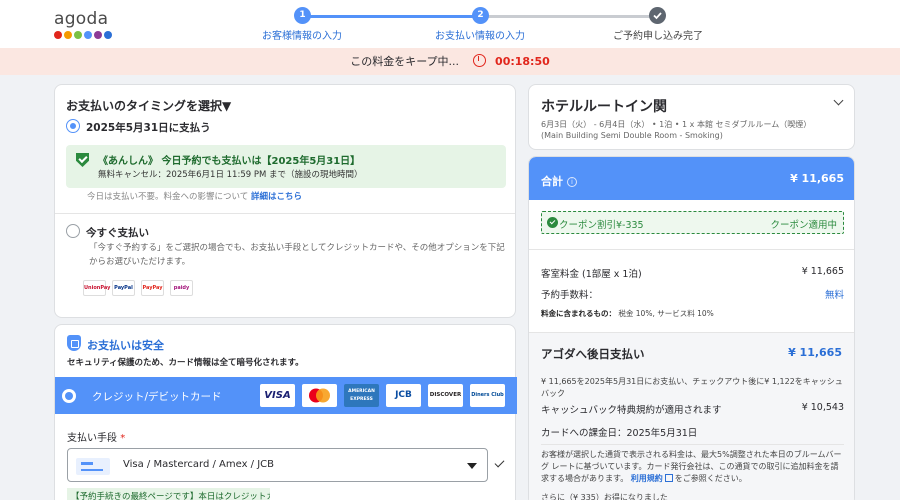  Describe the element at coordinates (834, 295) in the screenshot. I see `booking-fee-value: 無料` at that location.